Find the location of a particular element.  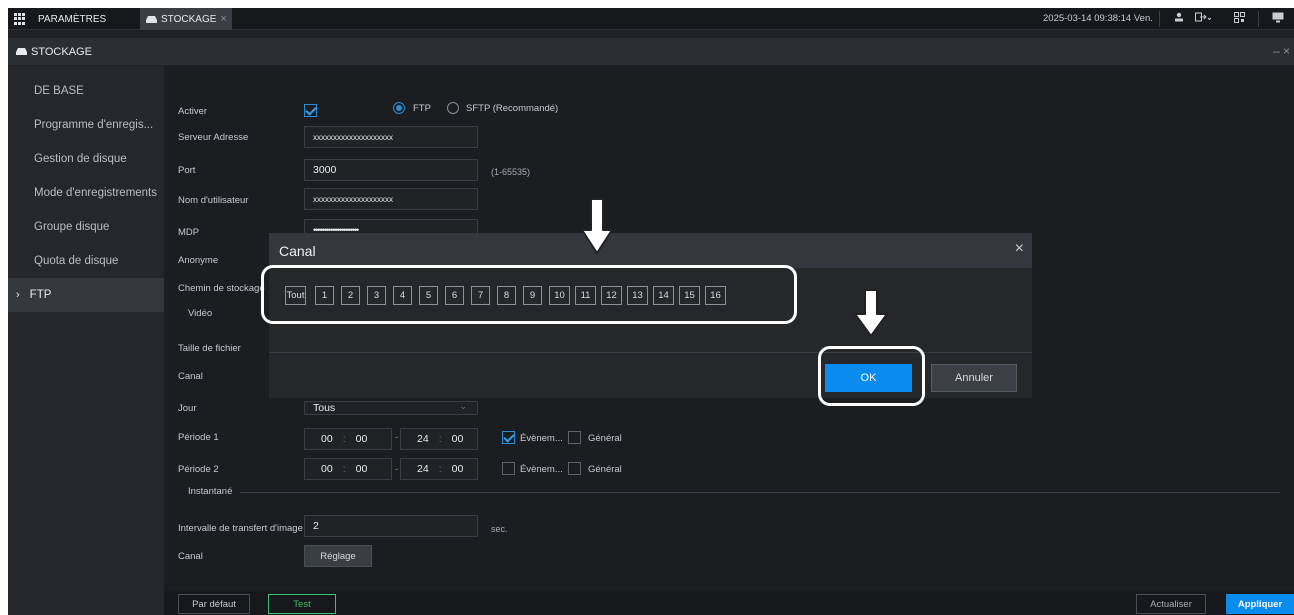

sidebar-item-label: Groupe disque is located at coordinates (72, 227).